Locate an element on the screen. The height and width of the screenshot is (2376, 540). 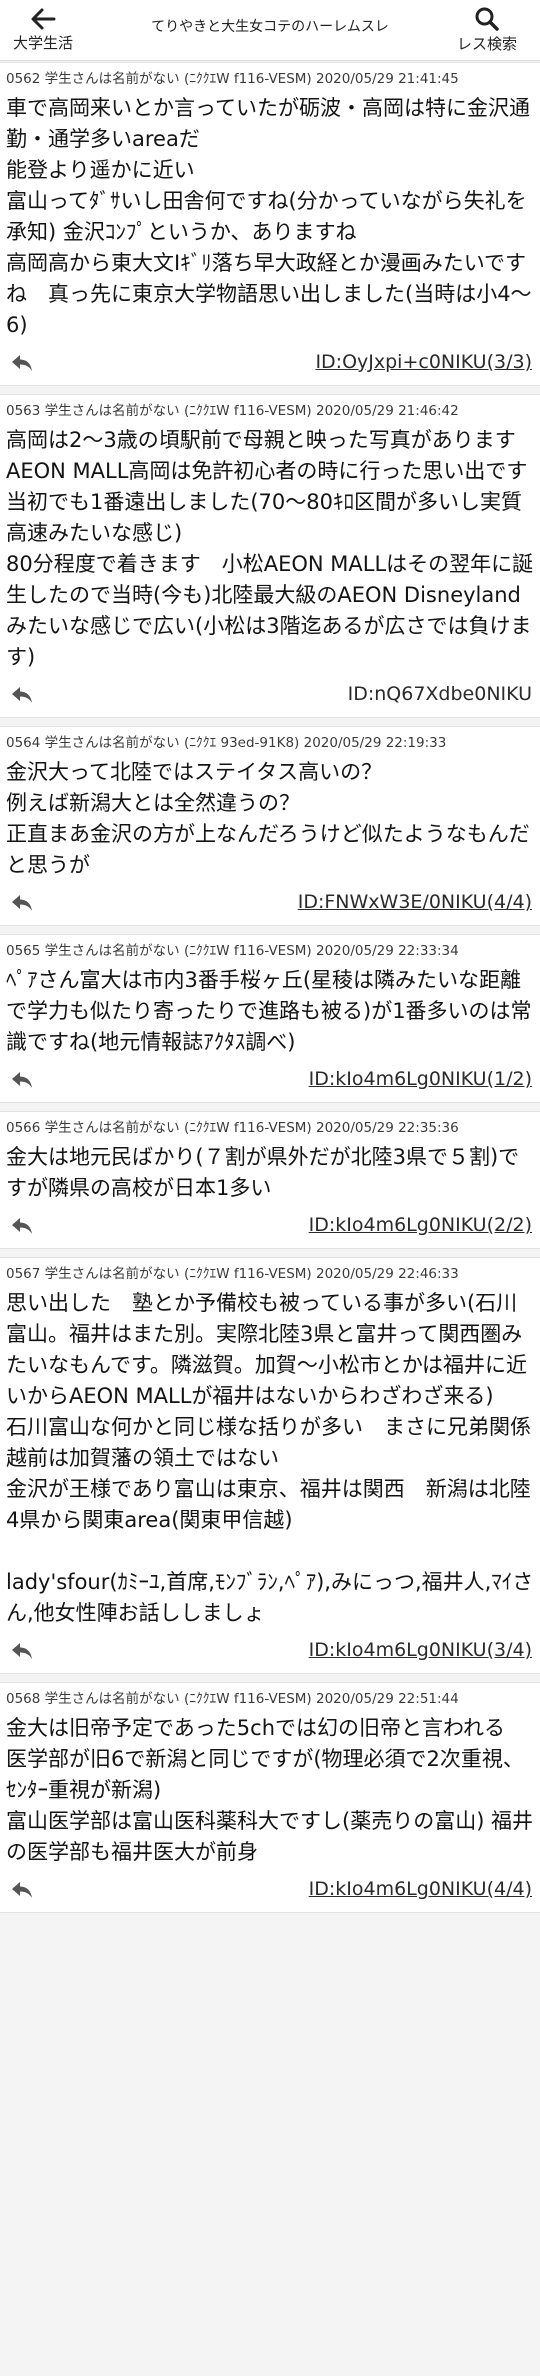
search-icon is located at coordinates (487, 19).